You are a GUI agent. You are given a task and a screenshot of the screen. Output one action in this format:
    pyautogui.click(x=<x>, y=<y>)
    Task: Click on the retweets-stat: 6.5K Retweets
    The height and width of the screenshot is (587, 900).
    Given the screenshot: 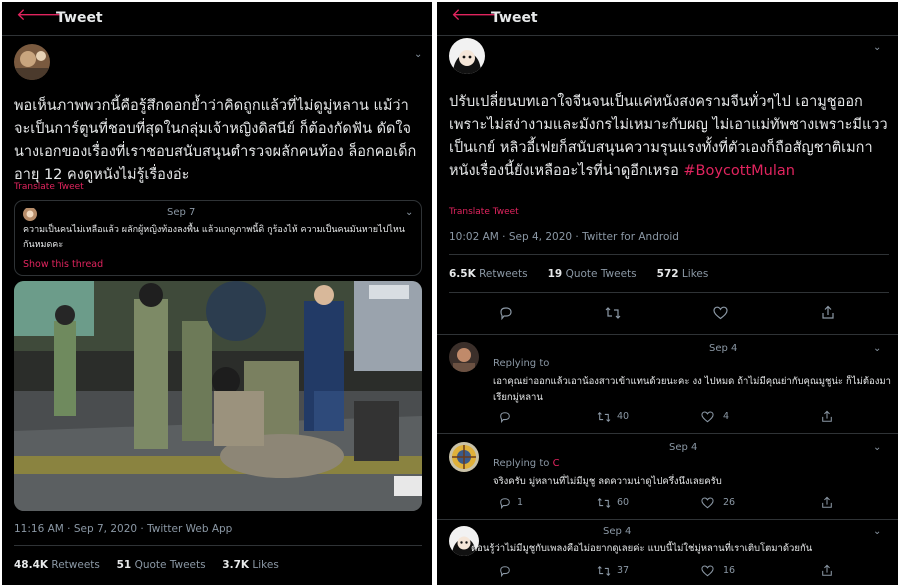 What is the action you would take?
    pyautogui.click(x=488, y=274)
    